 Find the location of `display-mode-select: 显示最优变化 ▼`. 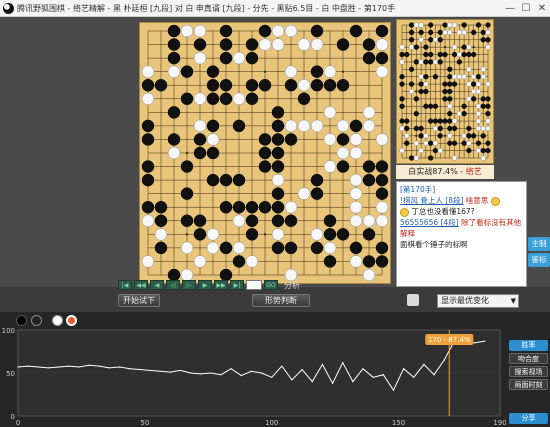

display-mode-select: 显示最优变化 ▼ is located at coordinates (478, 301).